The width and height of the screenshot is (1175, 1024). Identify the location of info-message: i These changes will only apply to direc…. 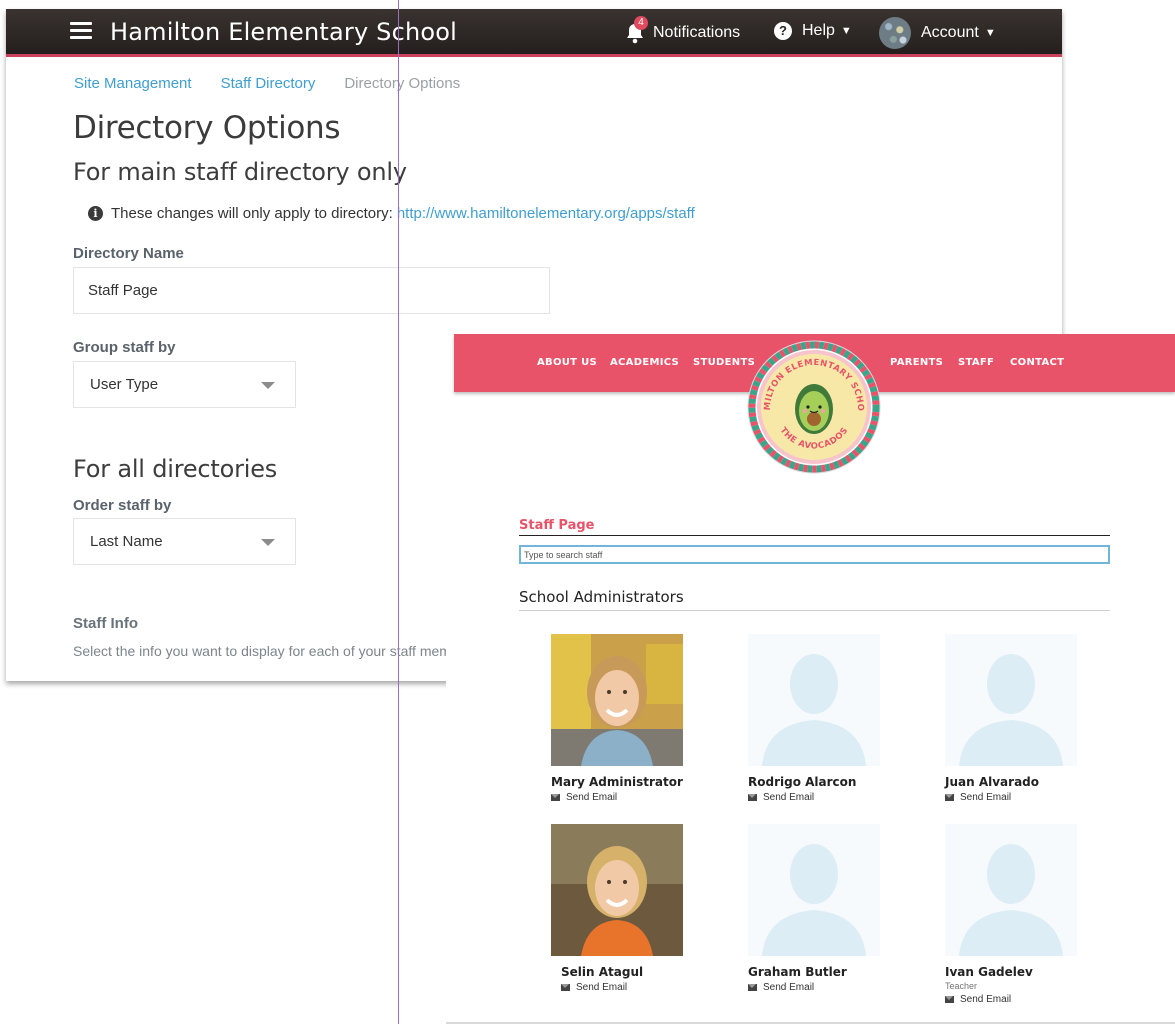
(391, 213).